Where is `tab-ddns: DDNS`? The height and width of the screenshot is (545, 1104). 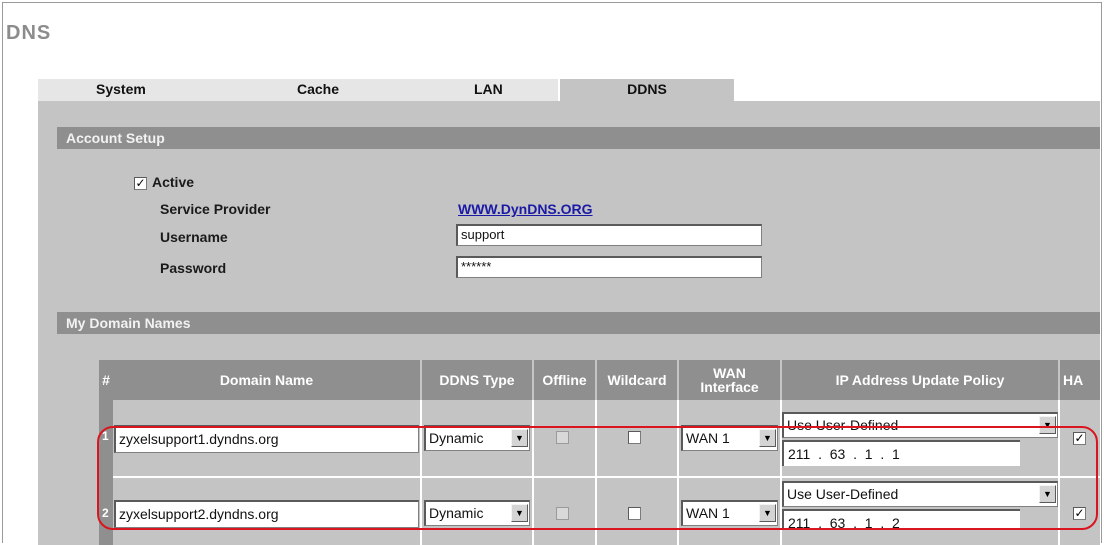 tab-ddns: DDNS is located at coordinates (647, 90).